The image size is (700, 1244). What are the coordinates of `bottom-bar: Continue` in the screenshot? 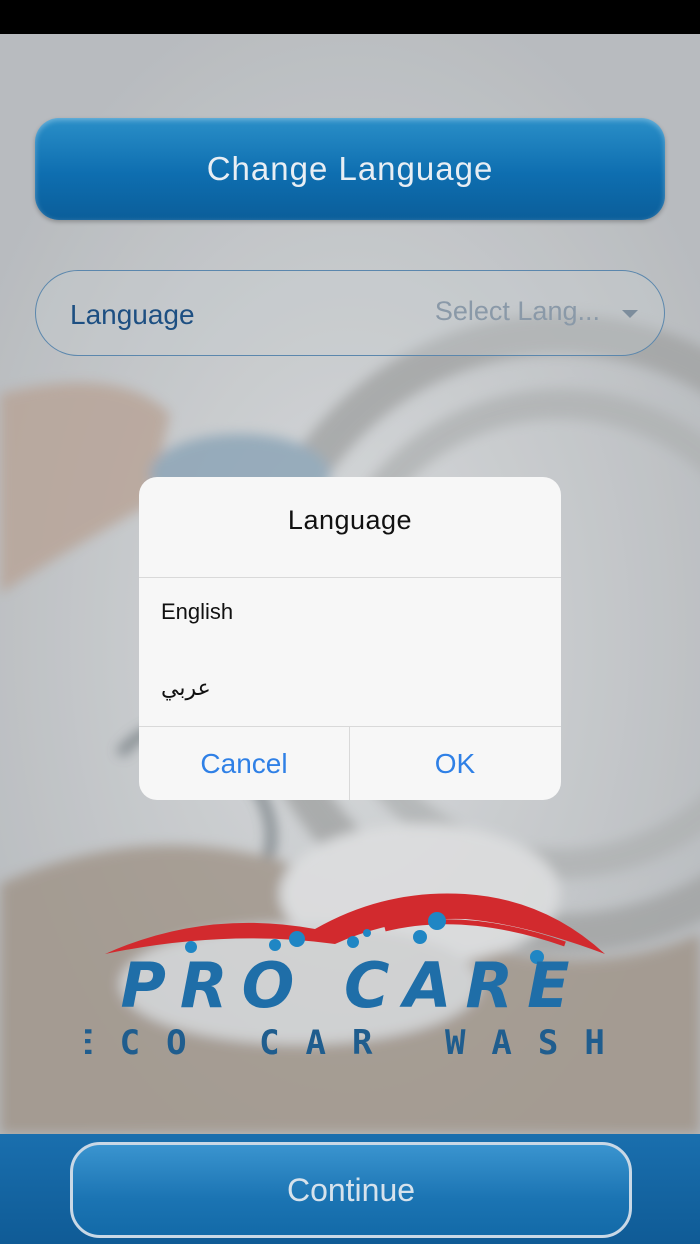 It's located at (350, 1189).